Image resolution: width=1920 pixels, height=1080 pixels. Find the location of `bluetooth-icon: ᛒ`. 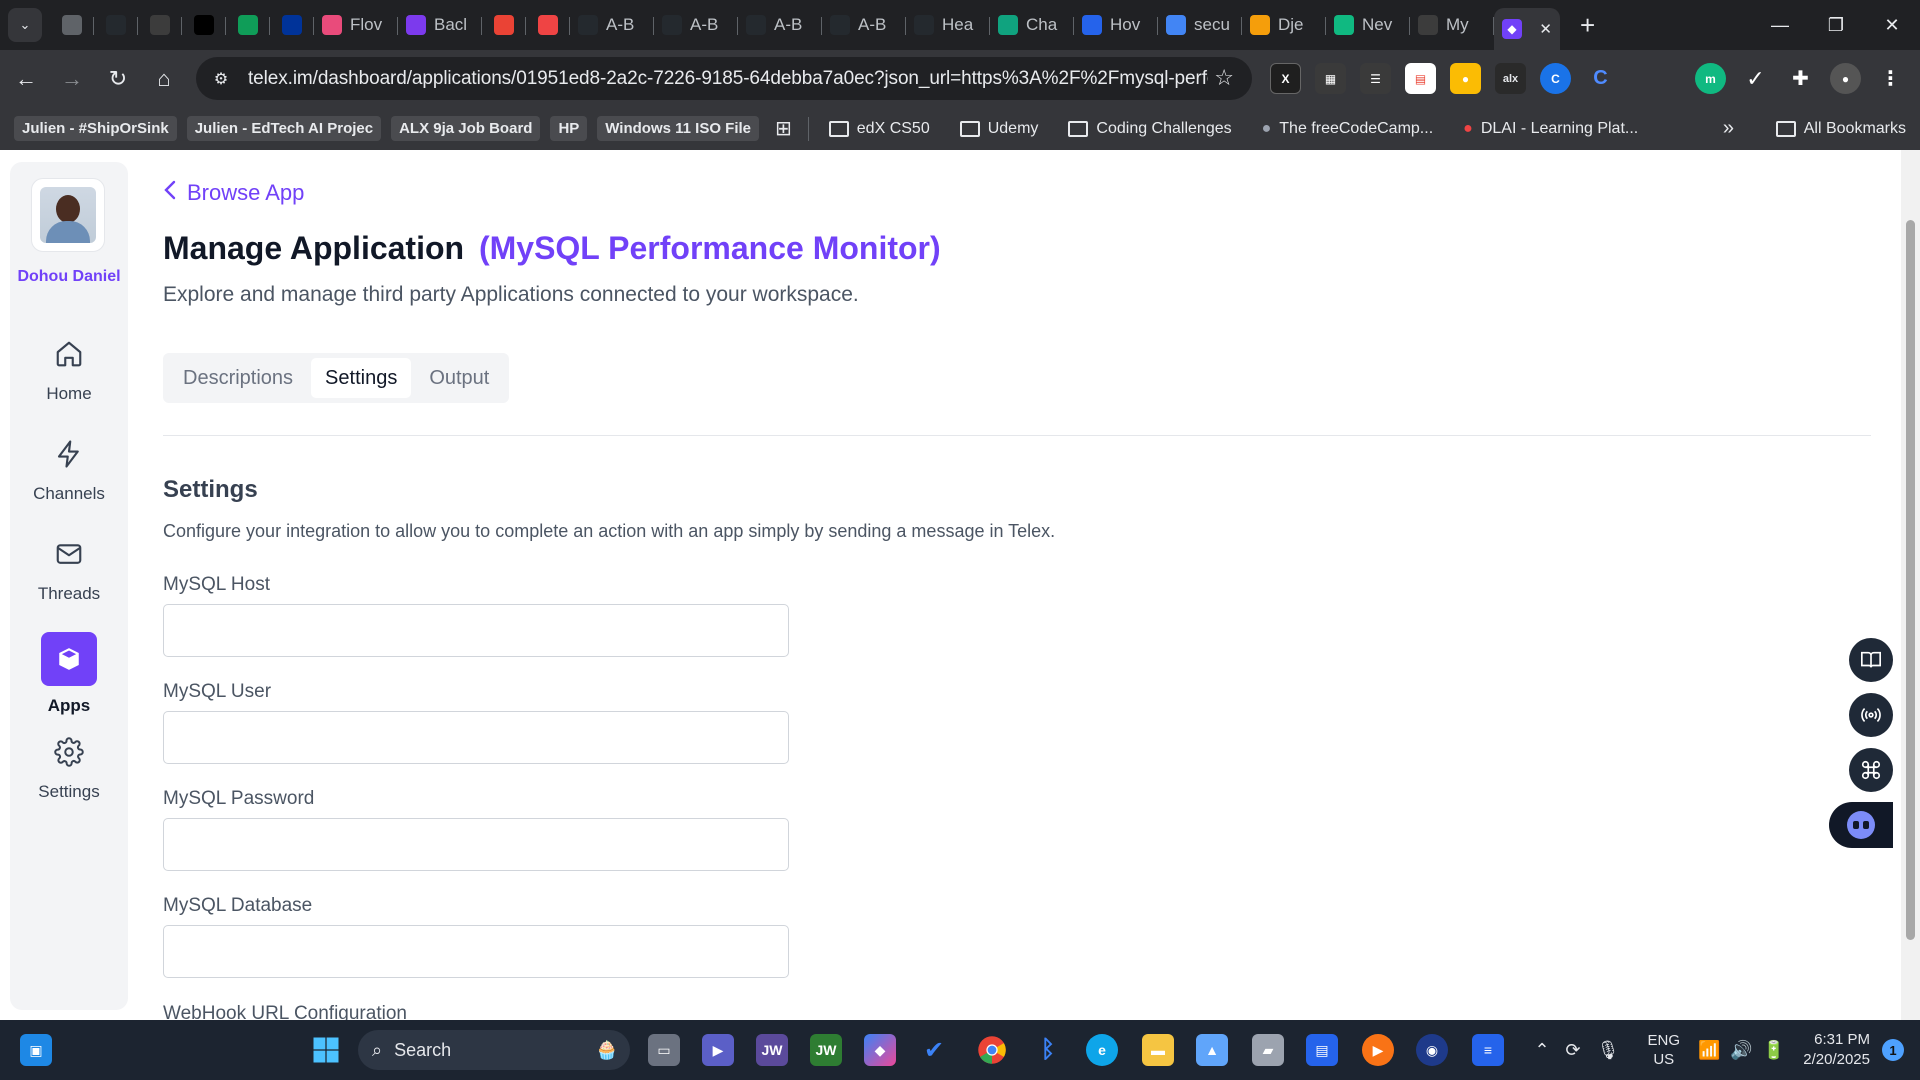

bluetooth-icon: ᛒ is located at coordinates (1048, 1050).